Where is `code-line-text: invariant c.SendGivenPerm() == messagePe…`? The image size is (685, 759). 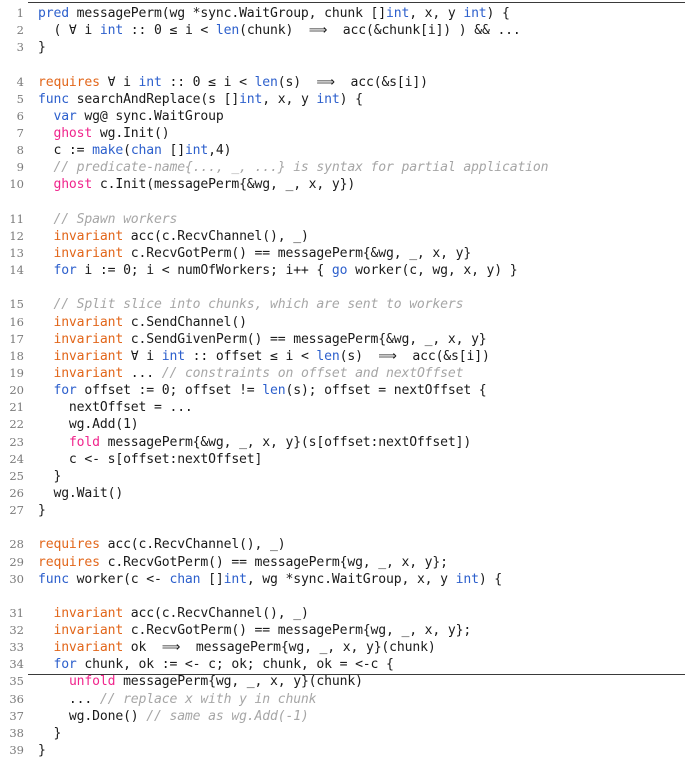 code-line-text: invariant c.SendGivenPerm() == messagePe… is located at coordinates (255, 339).